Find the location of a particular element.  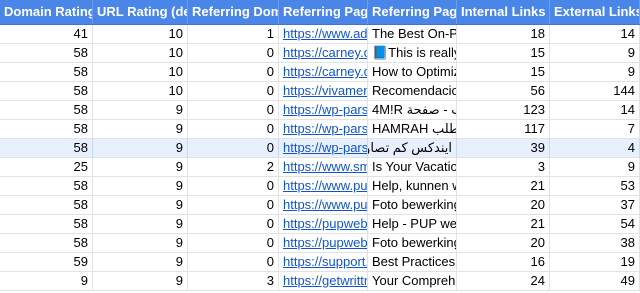

cell-referring-page-title: Help, kunnen we is located at coordinates (412, 186).